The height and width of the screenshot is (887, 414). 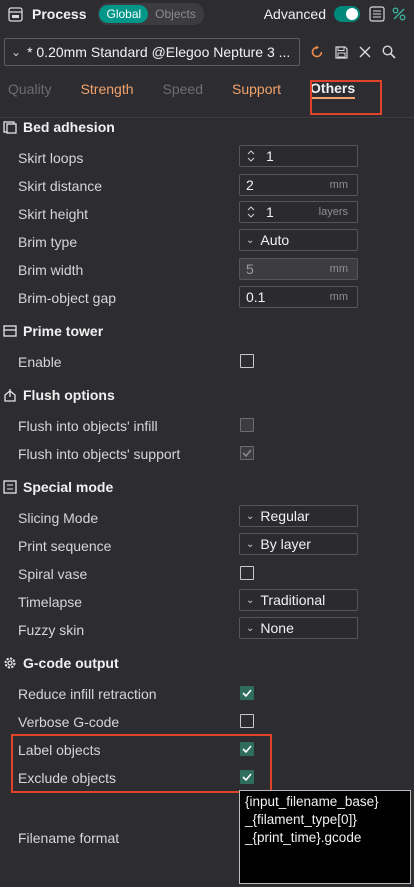 What do you see at coordinates (294, 14) in the screenshot?
I see `advanced-label: Advanced` at bounding box center [294, 14].